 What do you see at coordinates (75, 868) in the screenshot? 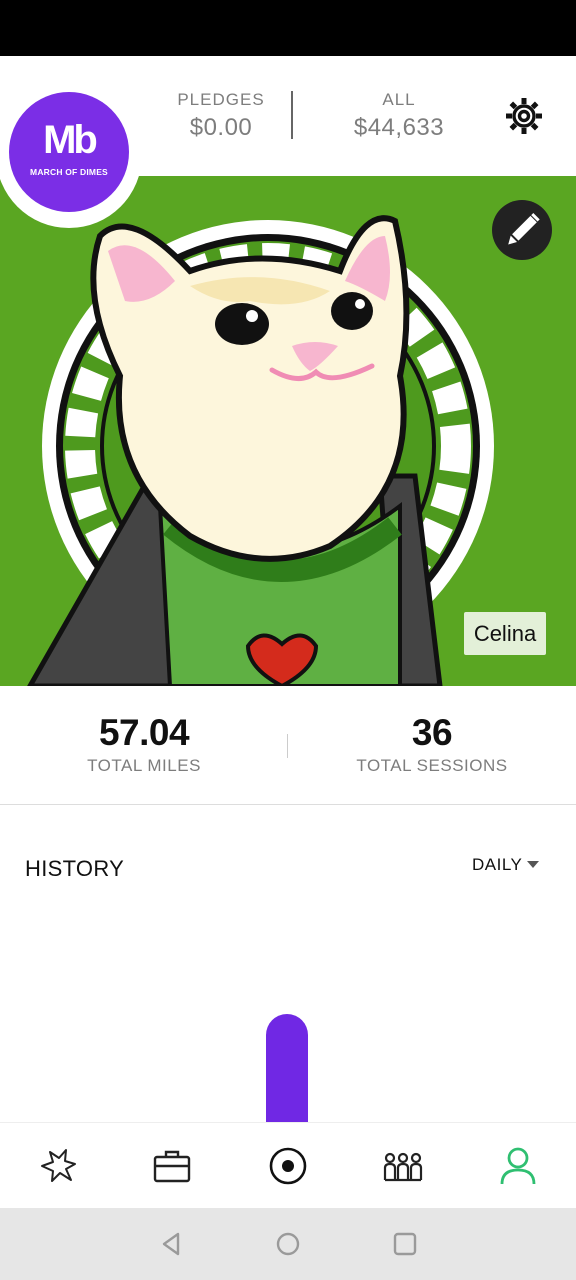
I see `history-title: HISTORY` at bounding box center [75, 868].